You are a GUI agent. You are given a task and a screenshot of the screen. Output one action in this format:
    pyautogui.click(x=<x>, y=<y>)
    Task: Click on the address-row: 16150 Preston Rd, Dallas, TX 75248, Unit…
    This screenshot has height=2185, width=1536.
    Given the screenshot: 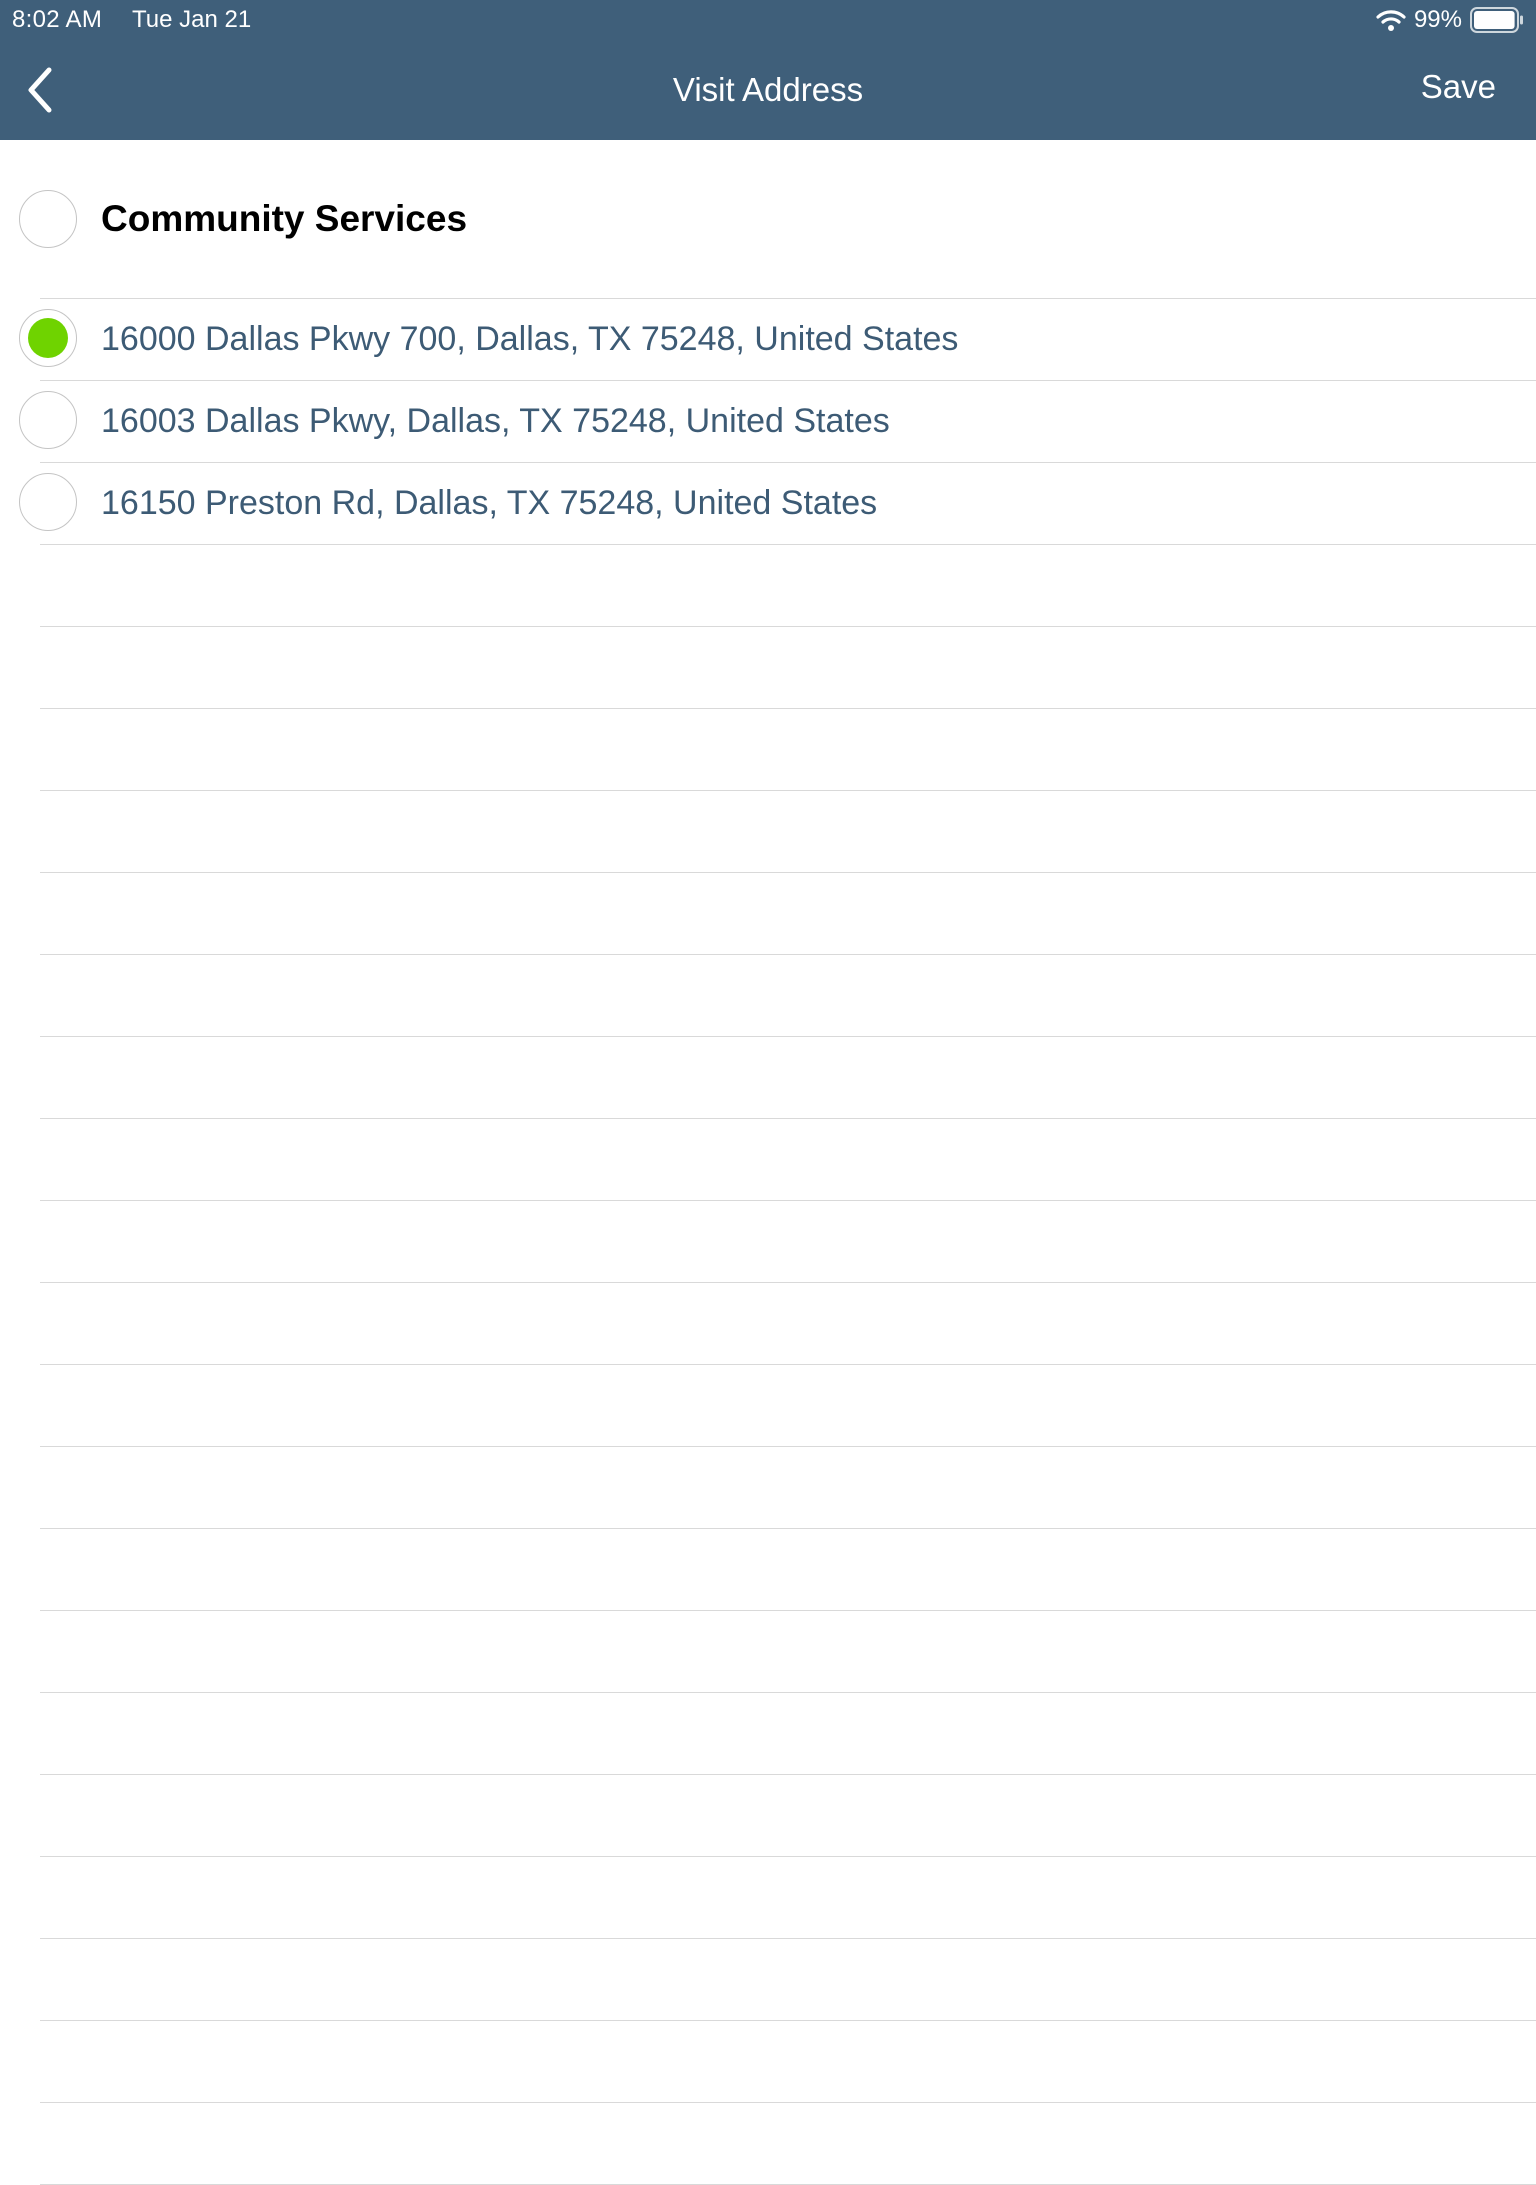 What is the action you would take?
    pyautogui.click(x=777, y=504)
    